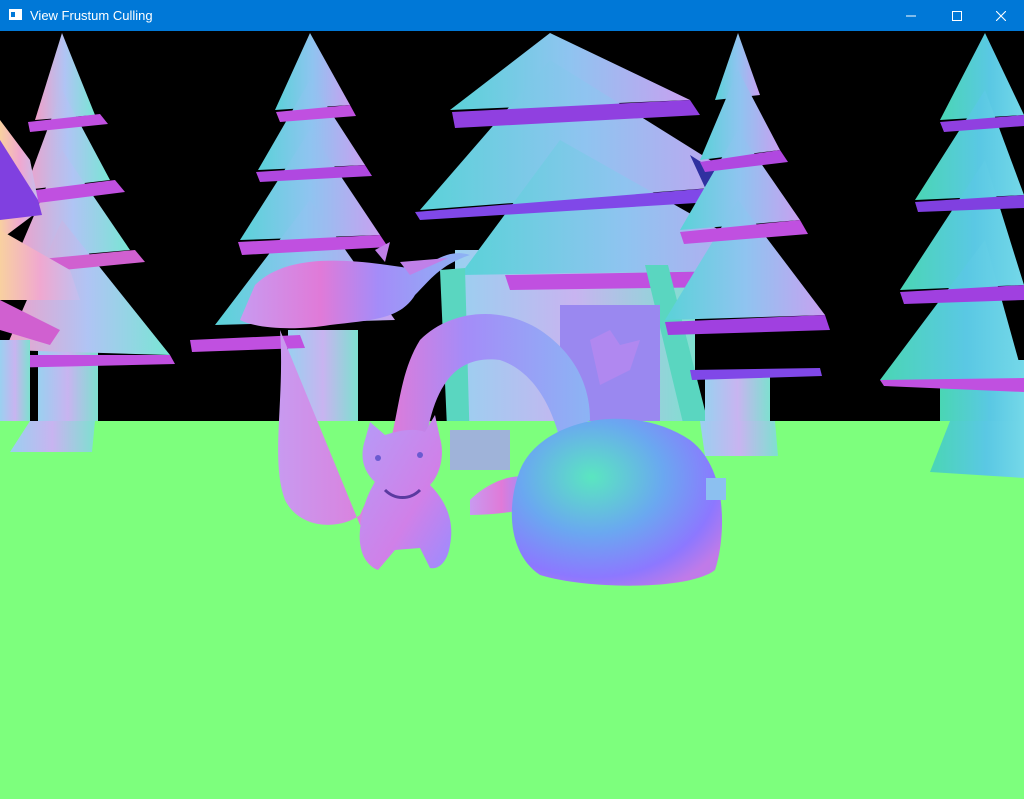 The image size is (1024, 799). Describe the element at coordinates (91, 15) in the screenshot. I see `window-title: View Frustum Culling` at that location.